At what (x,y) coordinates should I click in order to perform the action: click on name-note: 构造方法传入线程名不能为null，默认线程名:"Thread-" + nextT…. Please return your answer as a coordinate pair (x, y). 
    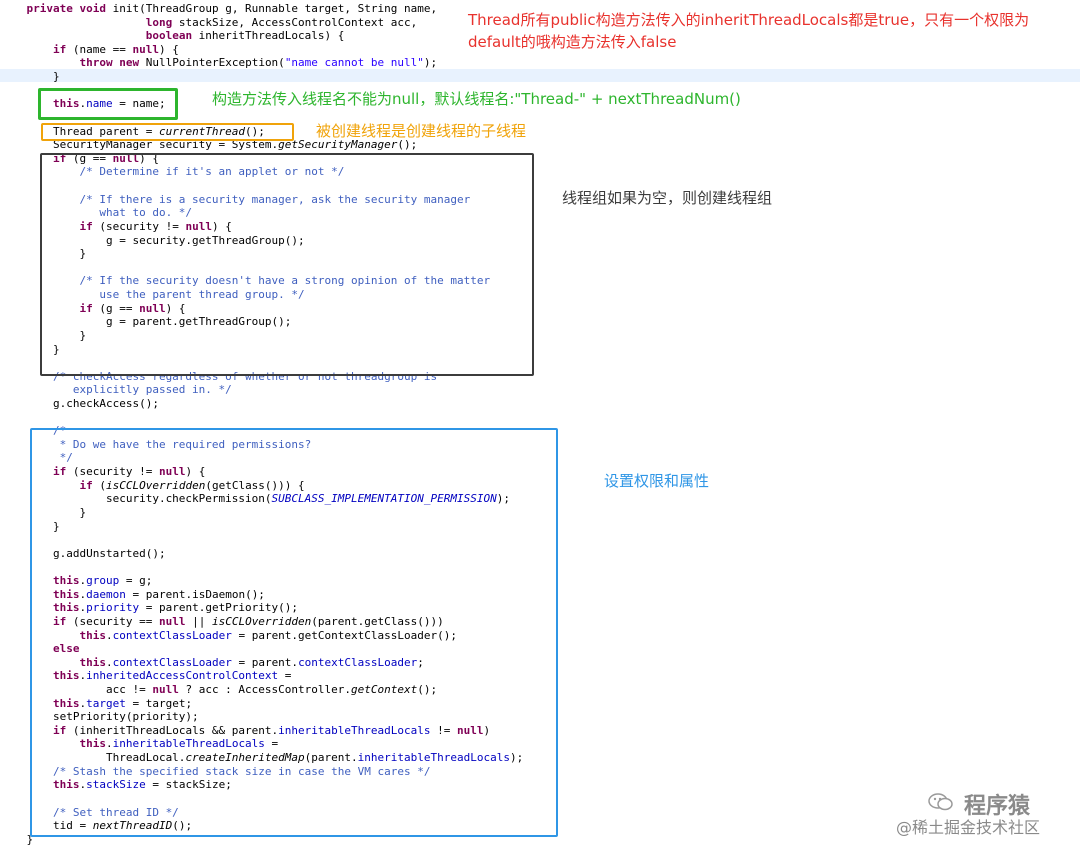
    Looking at the image, I should click on (476, 99).